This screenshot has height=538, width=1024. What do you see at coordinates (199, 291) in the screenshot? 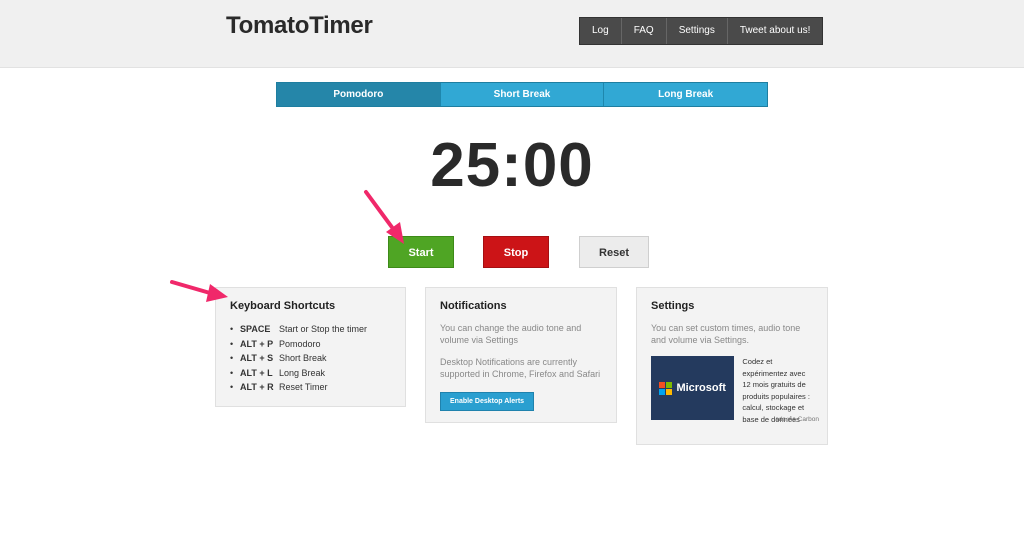
I see `annotation-arrow-shortcuts-icon` at bounding box center [199, 291].